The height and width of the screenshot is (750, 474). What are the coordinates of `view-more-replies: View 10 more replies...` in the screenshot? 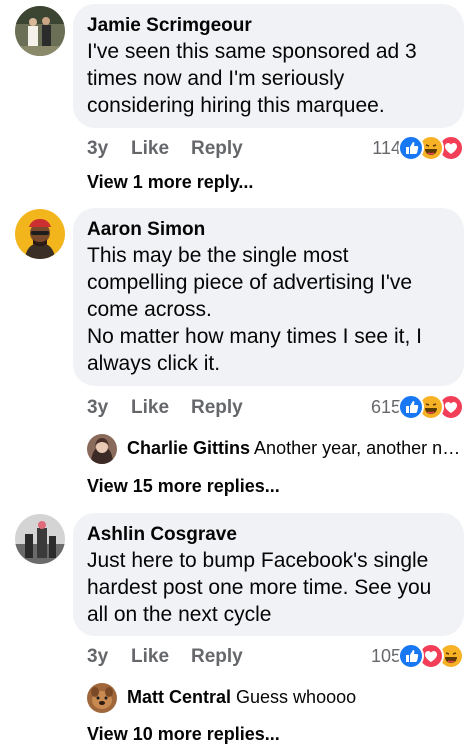 It's located at (183, 734).